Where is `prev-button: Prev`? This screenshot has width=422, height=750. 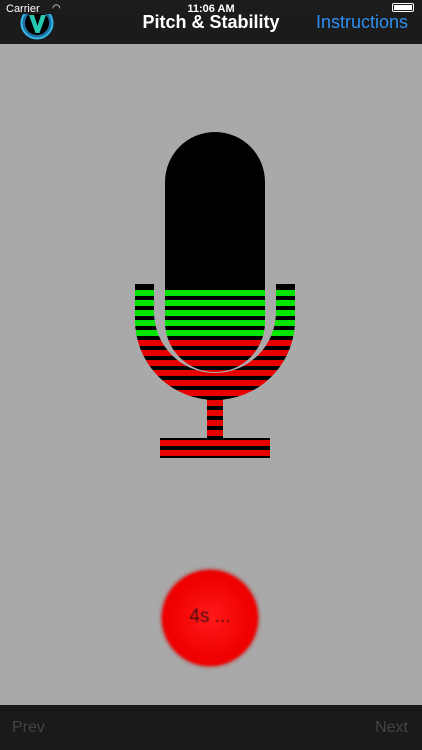 prev-button: Prev is located at coordinates (28, 728).